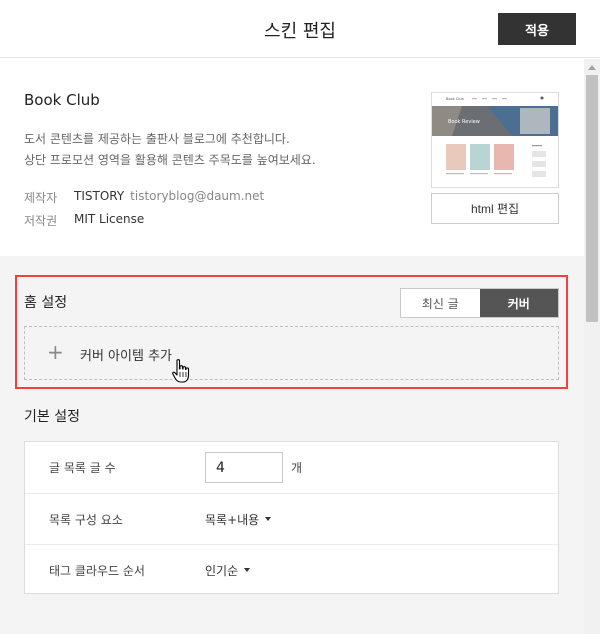 This screenshot has height=634, width=600. Describe the element at coordinates (157, 139) in the screenshot. I see `skin-description-line: 도서 콘텐츠를 제공하는 출판사 블로그에 추천합니다.` at that location.